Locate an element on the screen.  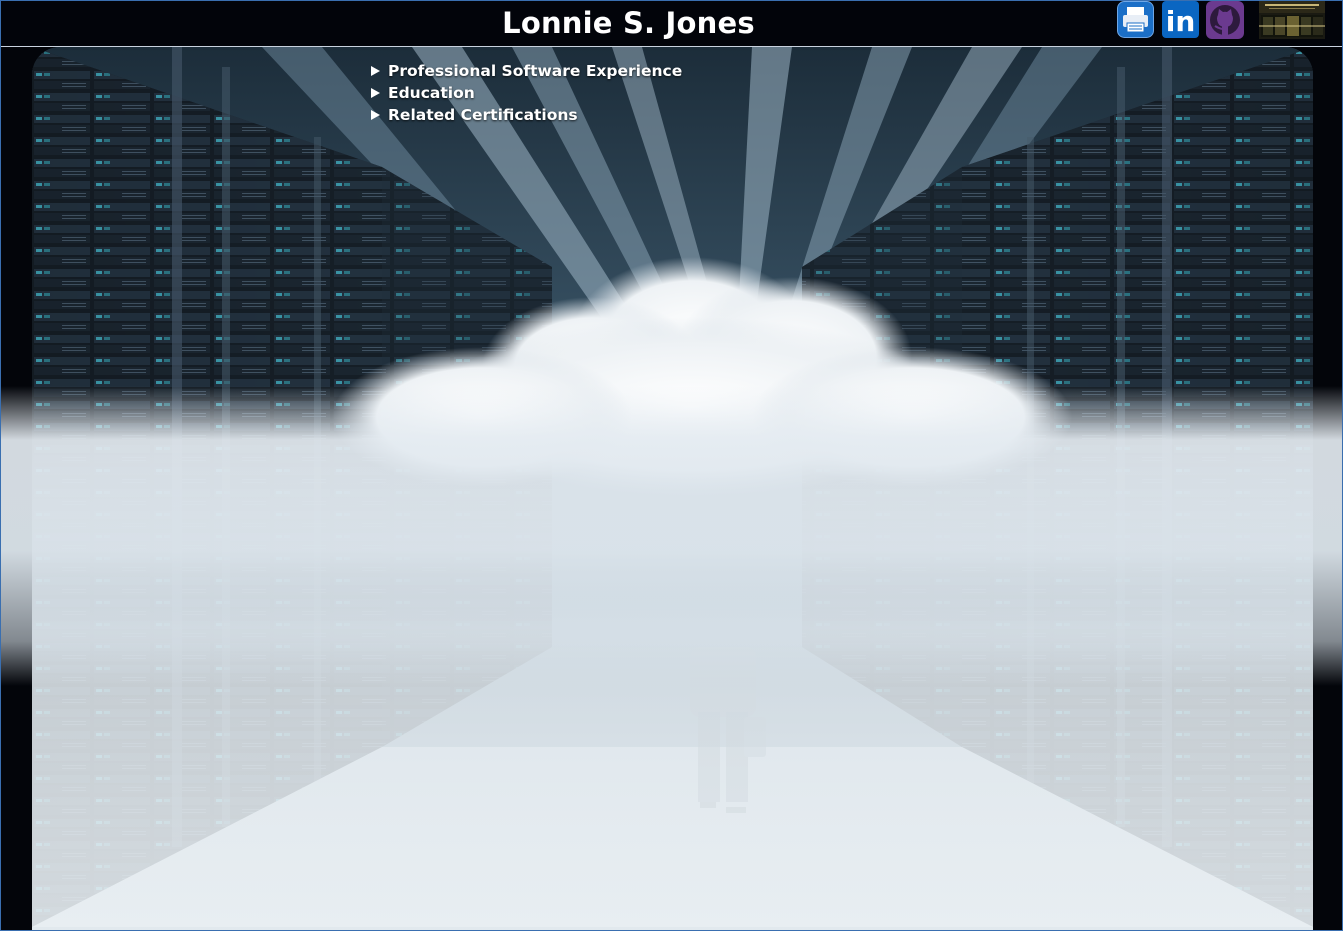
linkedin-icon: in is located at coordinates (1180, 19).